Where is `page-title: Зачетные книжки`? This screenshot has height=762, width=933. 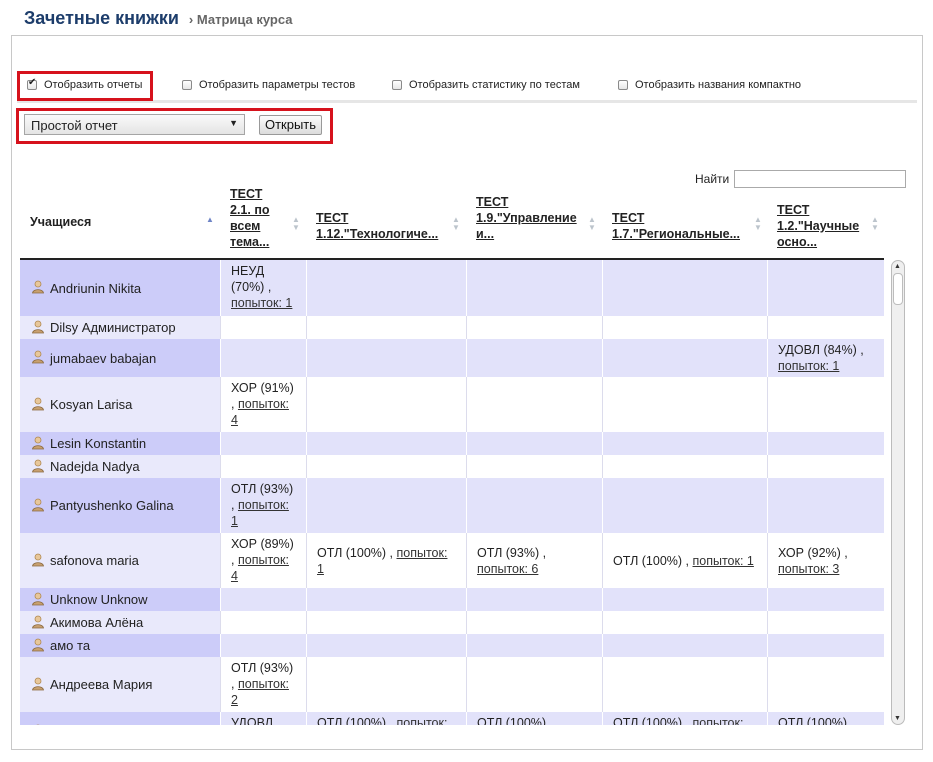
page-title: Зачетные книжки is located at coordinates (101, 18).